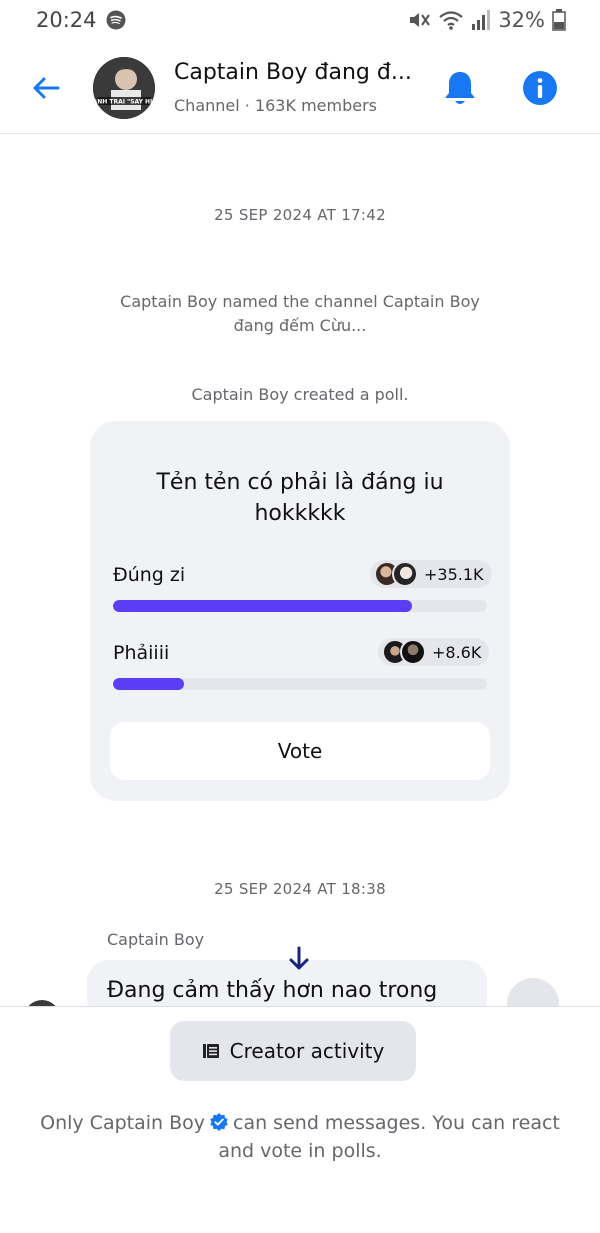 The image size is (600, 1233). Describe the element at coordinates (46, 88) in the screenshot. I see `back-arrow-icon` at that location.